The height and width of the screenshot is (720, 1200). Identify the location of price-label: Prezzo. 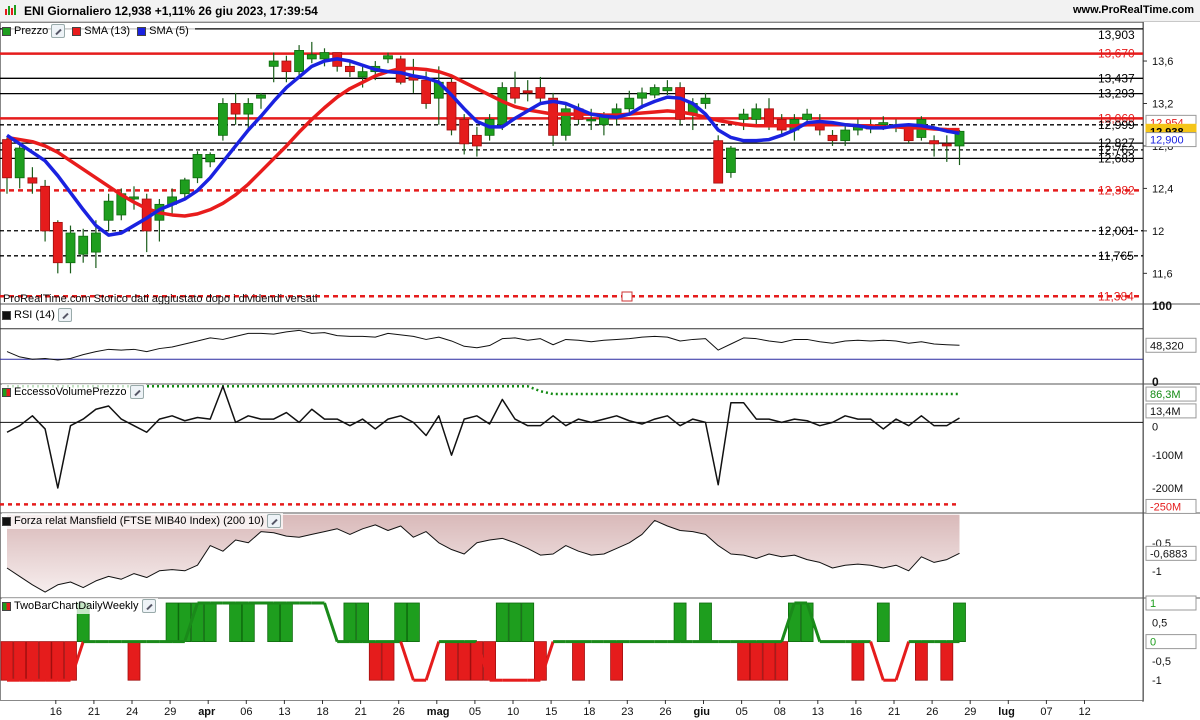
(31, 31).